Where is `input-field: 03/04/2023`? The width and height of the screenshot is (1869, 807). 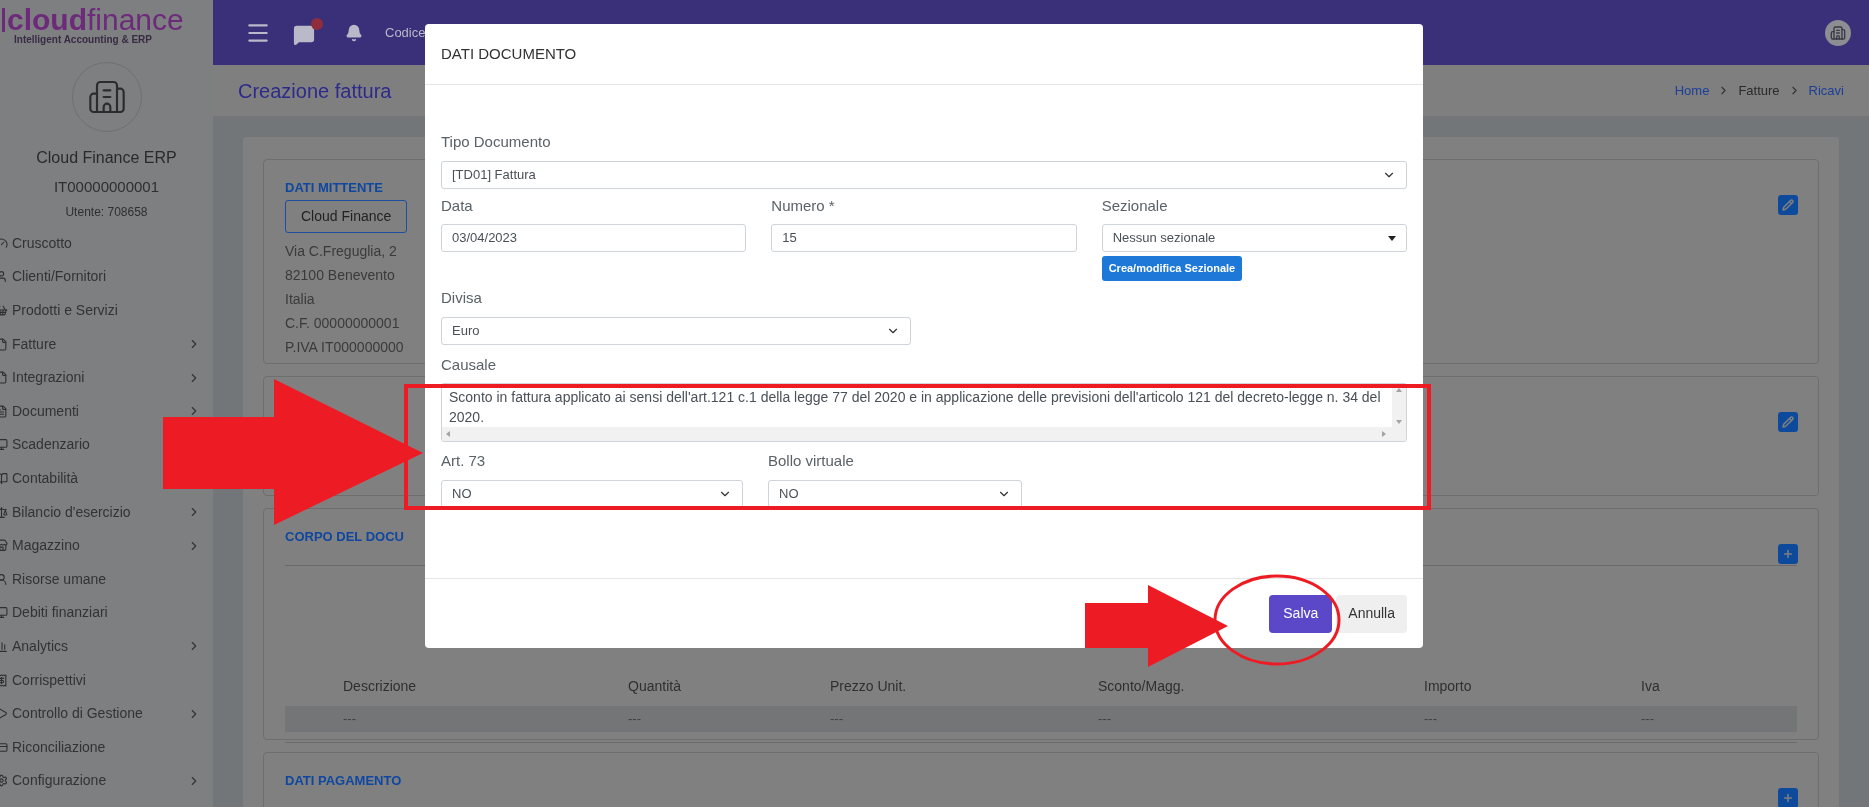
input-field: 03/04/2023 is located at coordinates (594, 238).